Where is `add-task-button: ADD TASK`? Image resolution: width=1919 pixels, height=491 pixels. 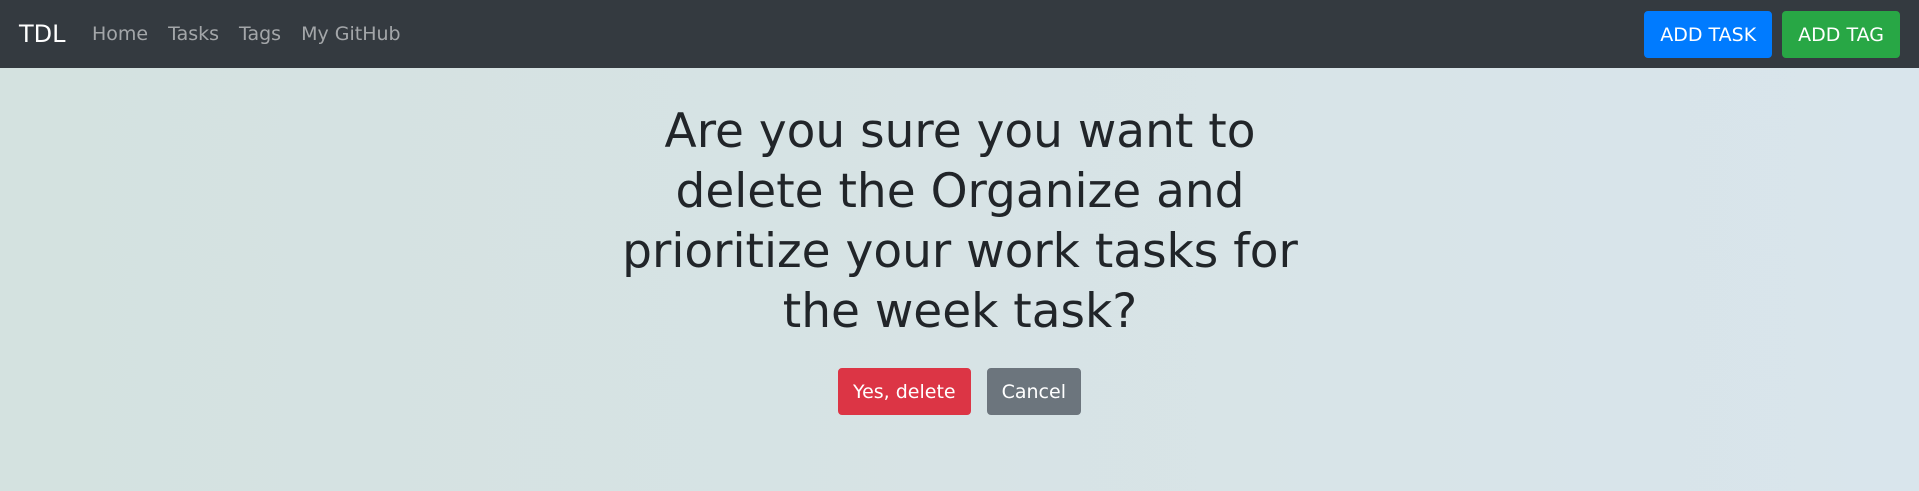
add-task-button: ADD TASK is located at coordinates (1708, 34).